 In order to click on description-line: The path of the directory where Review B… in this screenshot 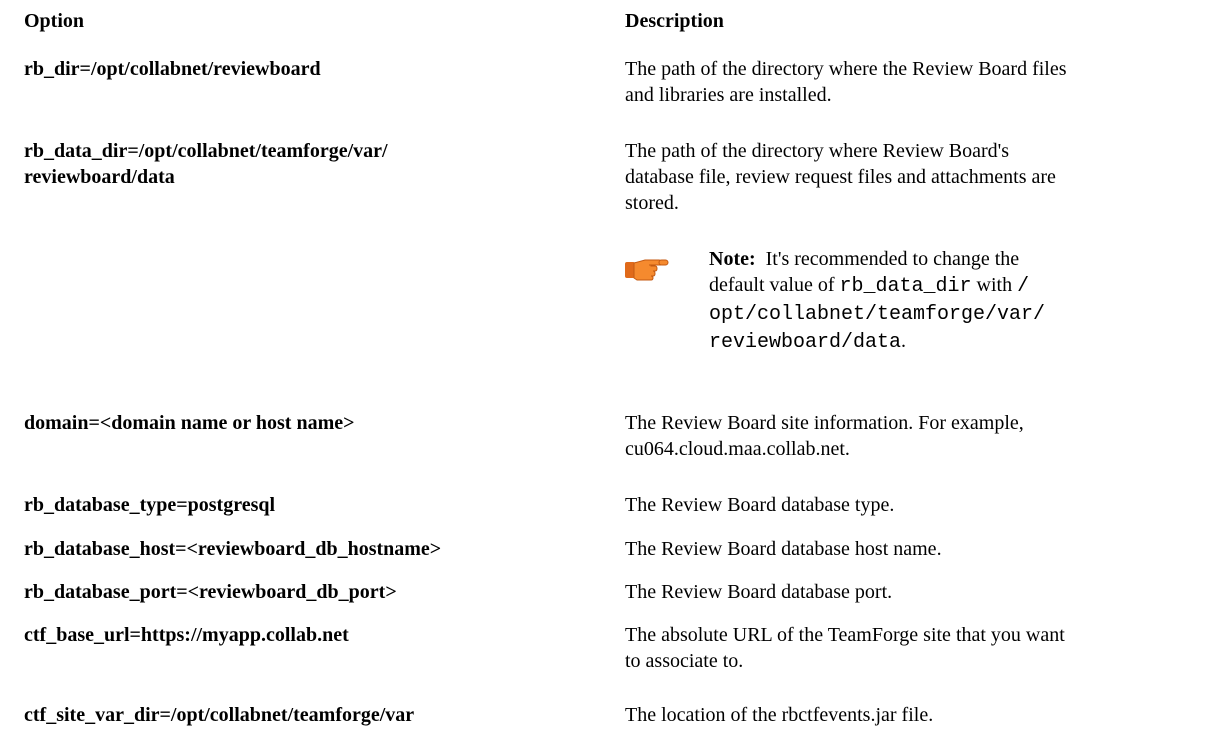, I will do `click(817, 151)`.